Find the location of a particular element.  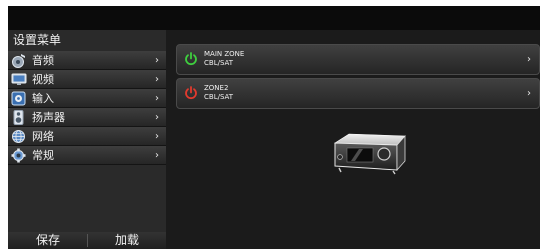

menu-item-speakers: 扬声器 › is located at coordinates (87, 117).